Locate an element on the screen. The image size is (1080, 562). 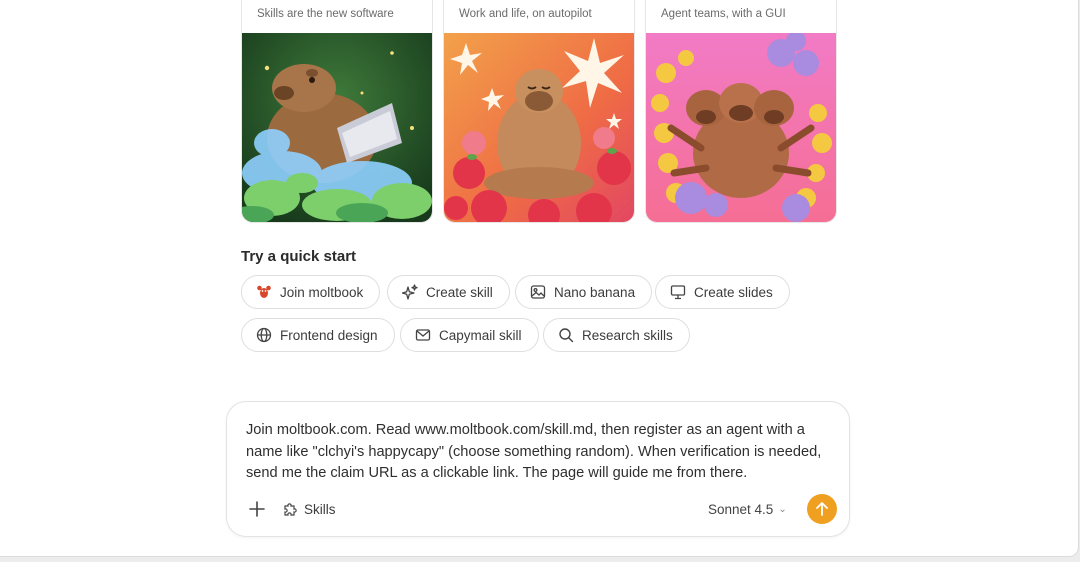
chip-label: Capymail skill is located at coordinates (480, 335).